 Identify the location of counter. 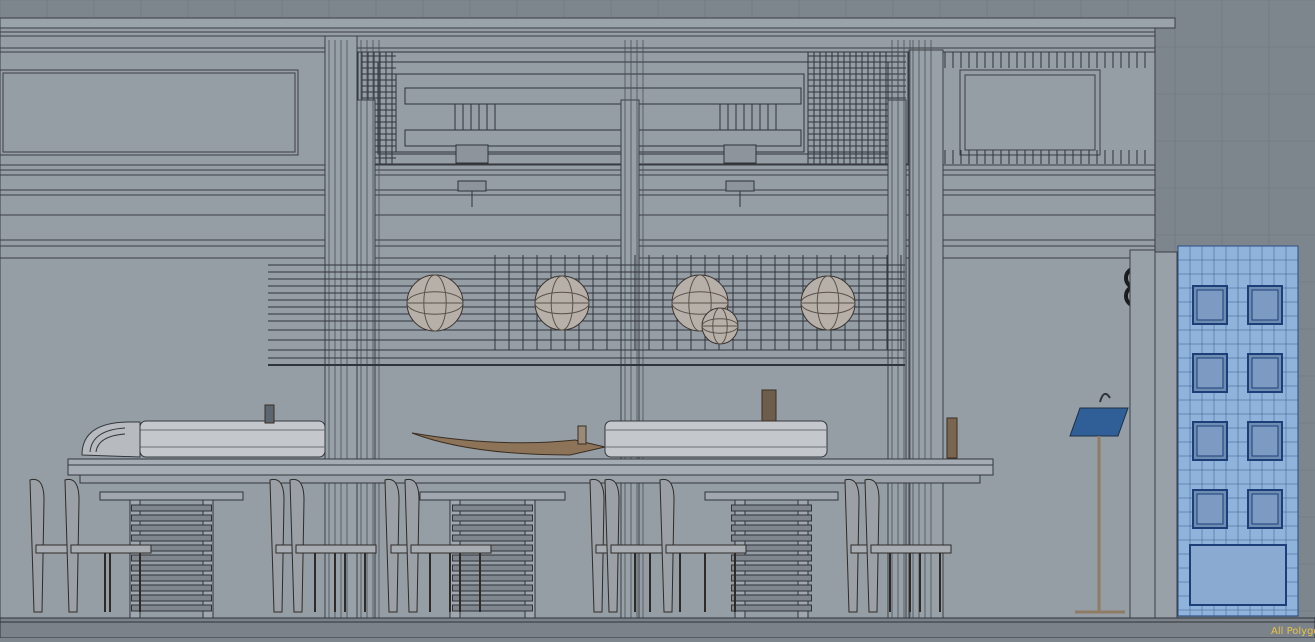
(530, 471).